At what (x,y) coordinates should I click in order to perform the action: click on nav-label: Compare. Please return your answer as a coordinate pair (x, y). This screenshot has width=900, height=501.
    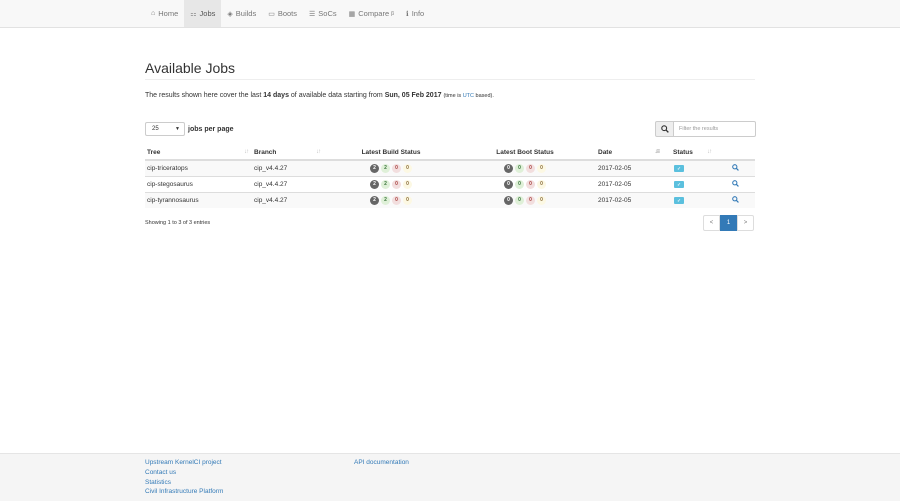
    Looking at the image, I should click on (374, 13).